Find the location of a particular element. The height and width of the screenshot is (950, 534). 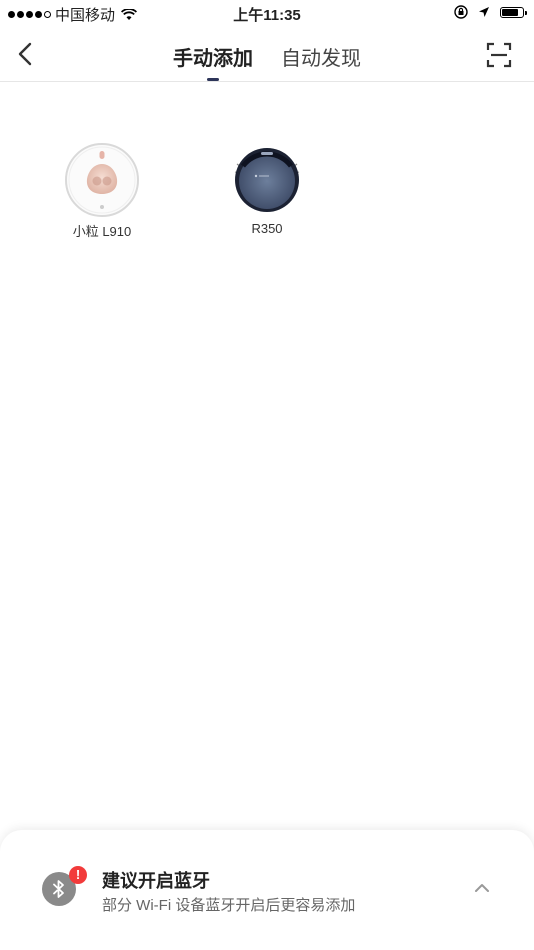

alert-badge: ! is located at coordinates (78, 875).